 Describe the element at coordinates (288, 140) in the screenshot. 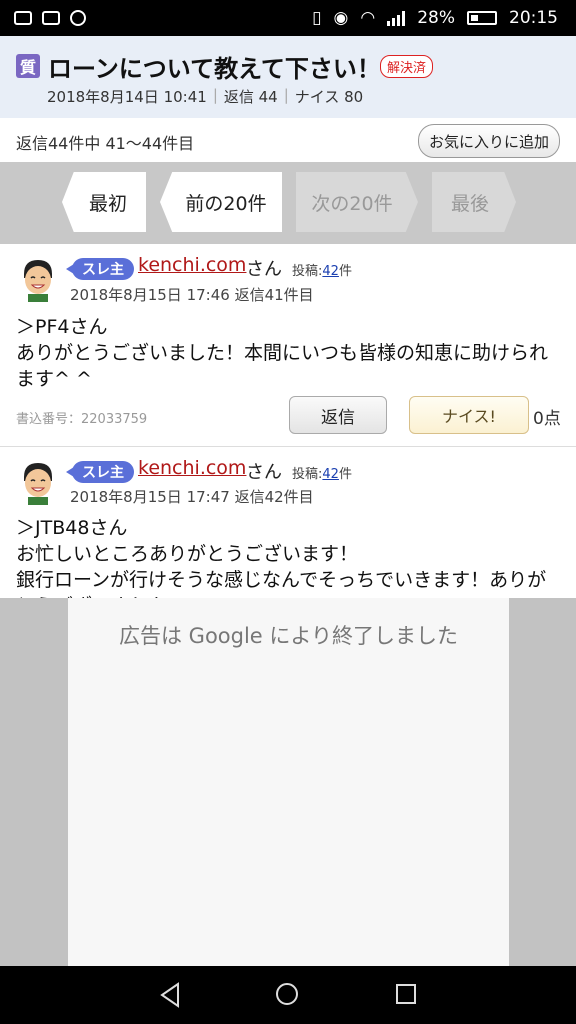

I see `range-bar: 返信44件中 41〜44件目 お気に入りに追加` at that location.